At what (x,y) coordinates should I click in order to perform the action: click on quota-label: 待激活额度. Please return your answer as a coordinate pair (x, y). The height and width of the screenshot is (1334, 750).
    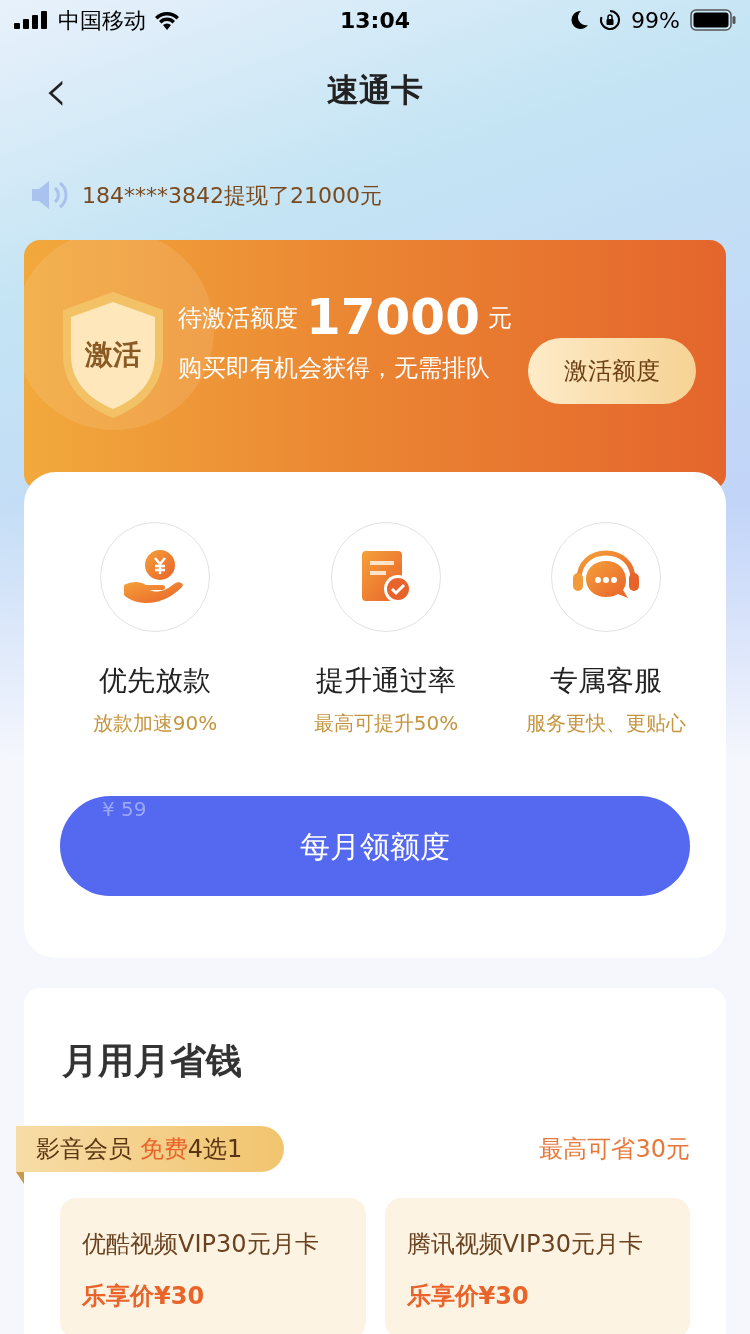
    Looking at the image, I should click on (238, 318).